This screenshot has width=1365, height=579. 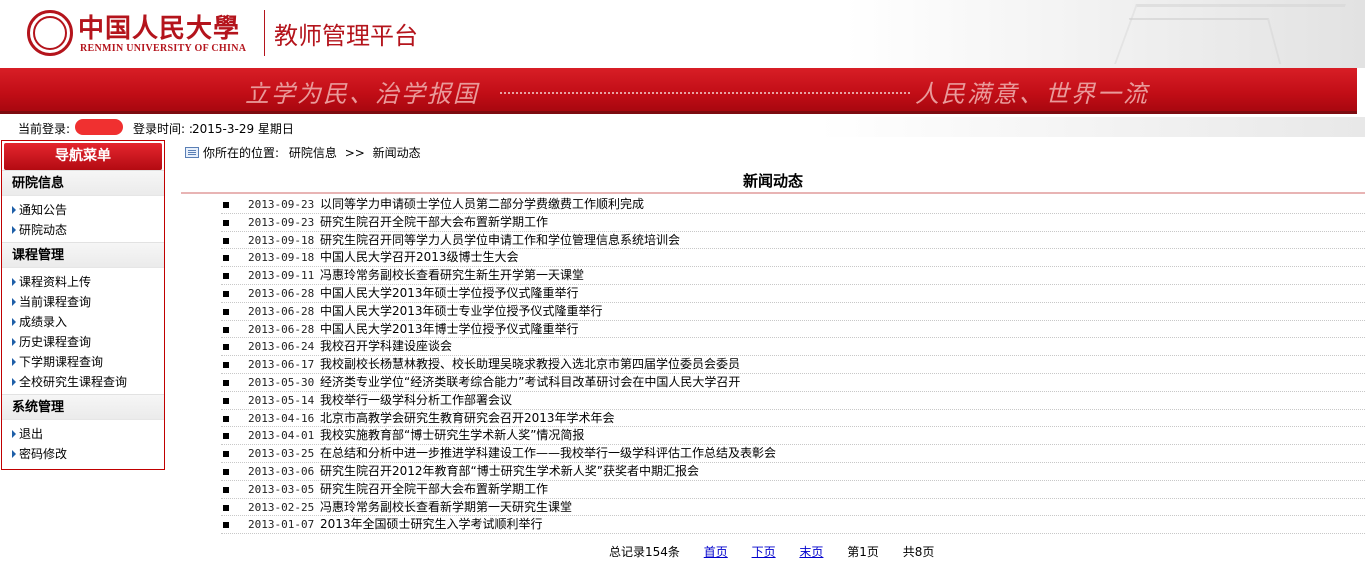 What do you see at coordinates (793, 276) in the screenshot?
I see `news-row: 2013-09-11 冯惠玲常务副校长查看研究生新生开学第一天课堂` at bounding box center [793, 276].